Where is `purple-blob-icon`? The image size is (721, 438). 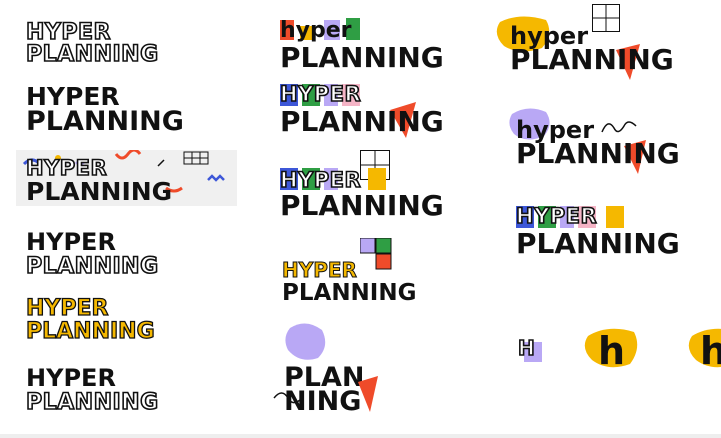
purple-blob-icon is located at coordinates (305, 341).